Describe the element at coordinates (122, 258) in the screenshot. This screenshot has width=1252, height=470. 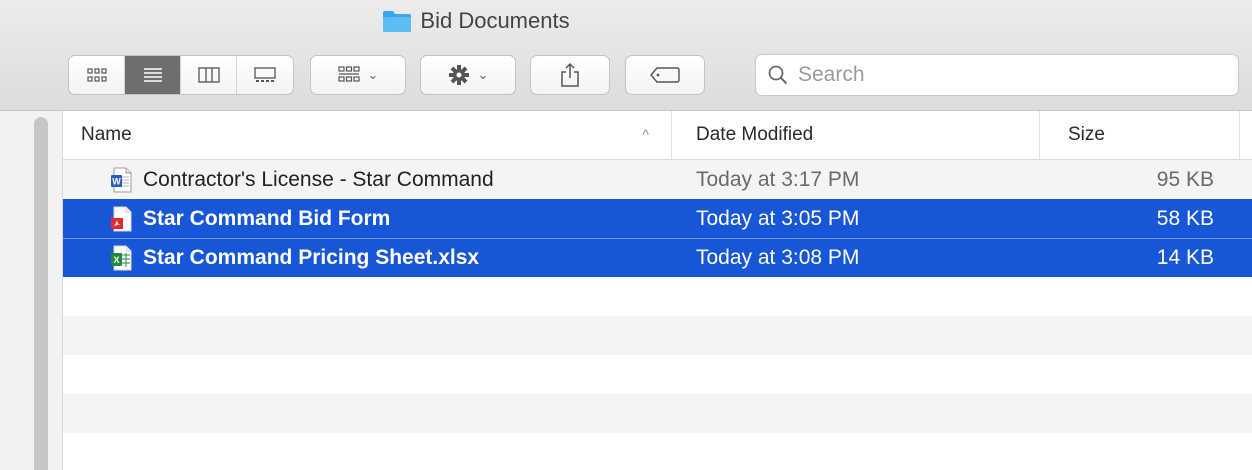
I see `excel-spreadsheet-icon: X` at that location.